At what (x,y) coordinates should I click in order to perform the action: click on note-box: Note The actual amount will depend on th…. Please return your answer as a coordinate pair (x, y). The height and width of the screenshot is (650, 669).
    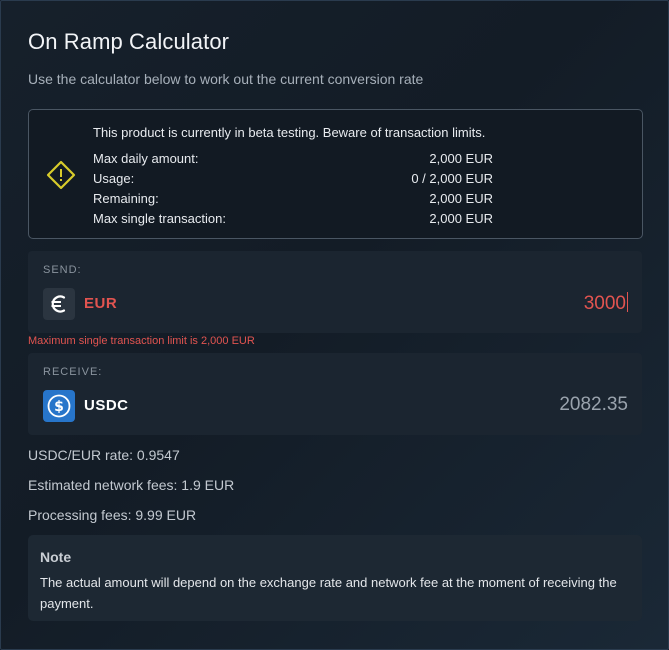
    Looking at the image, I should click on (335, 578).